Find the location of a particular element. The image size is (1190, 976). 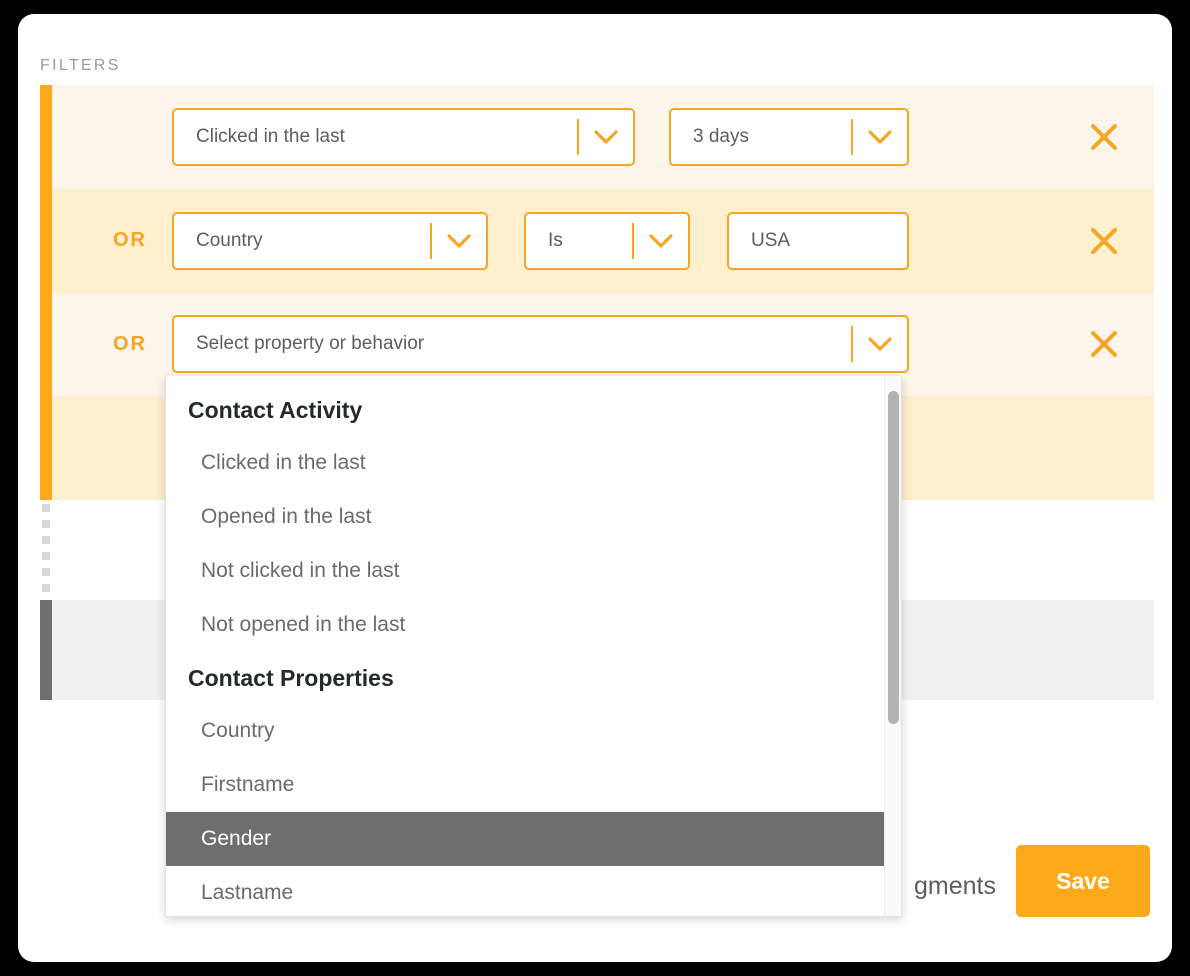

dropdown-item-lastname: Lastname is located at coordinates (533, 891).